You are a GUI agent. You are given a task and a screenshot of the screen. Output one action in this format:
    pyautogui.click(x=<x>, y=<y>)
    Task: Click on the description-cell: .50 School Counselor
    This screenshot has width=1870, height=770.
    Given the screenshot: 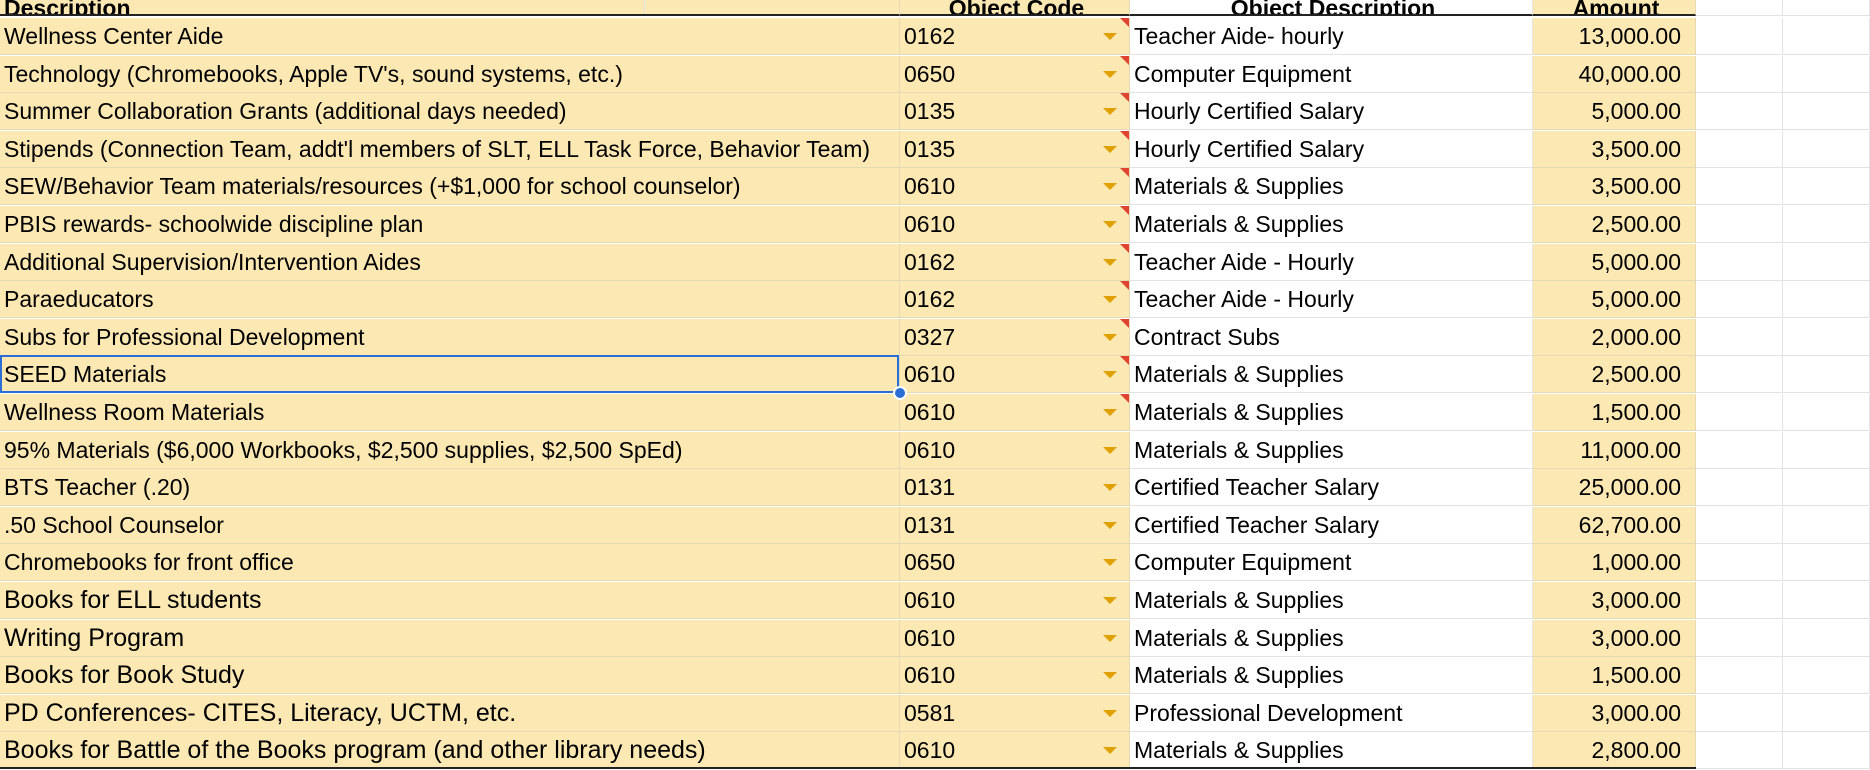 What is the action you would take?
    pyautogui.click(x=450, y=525)
    